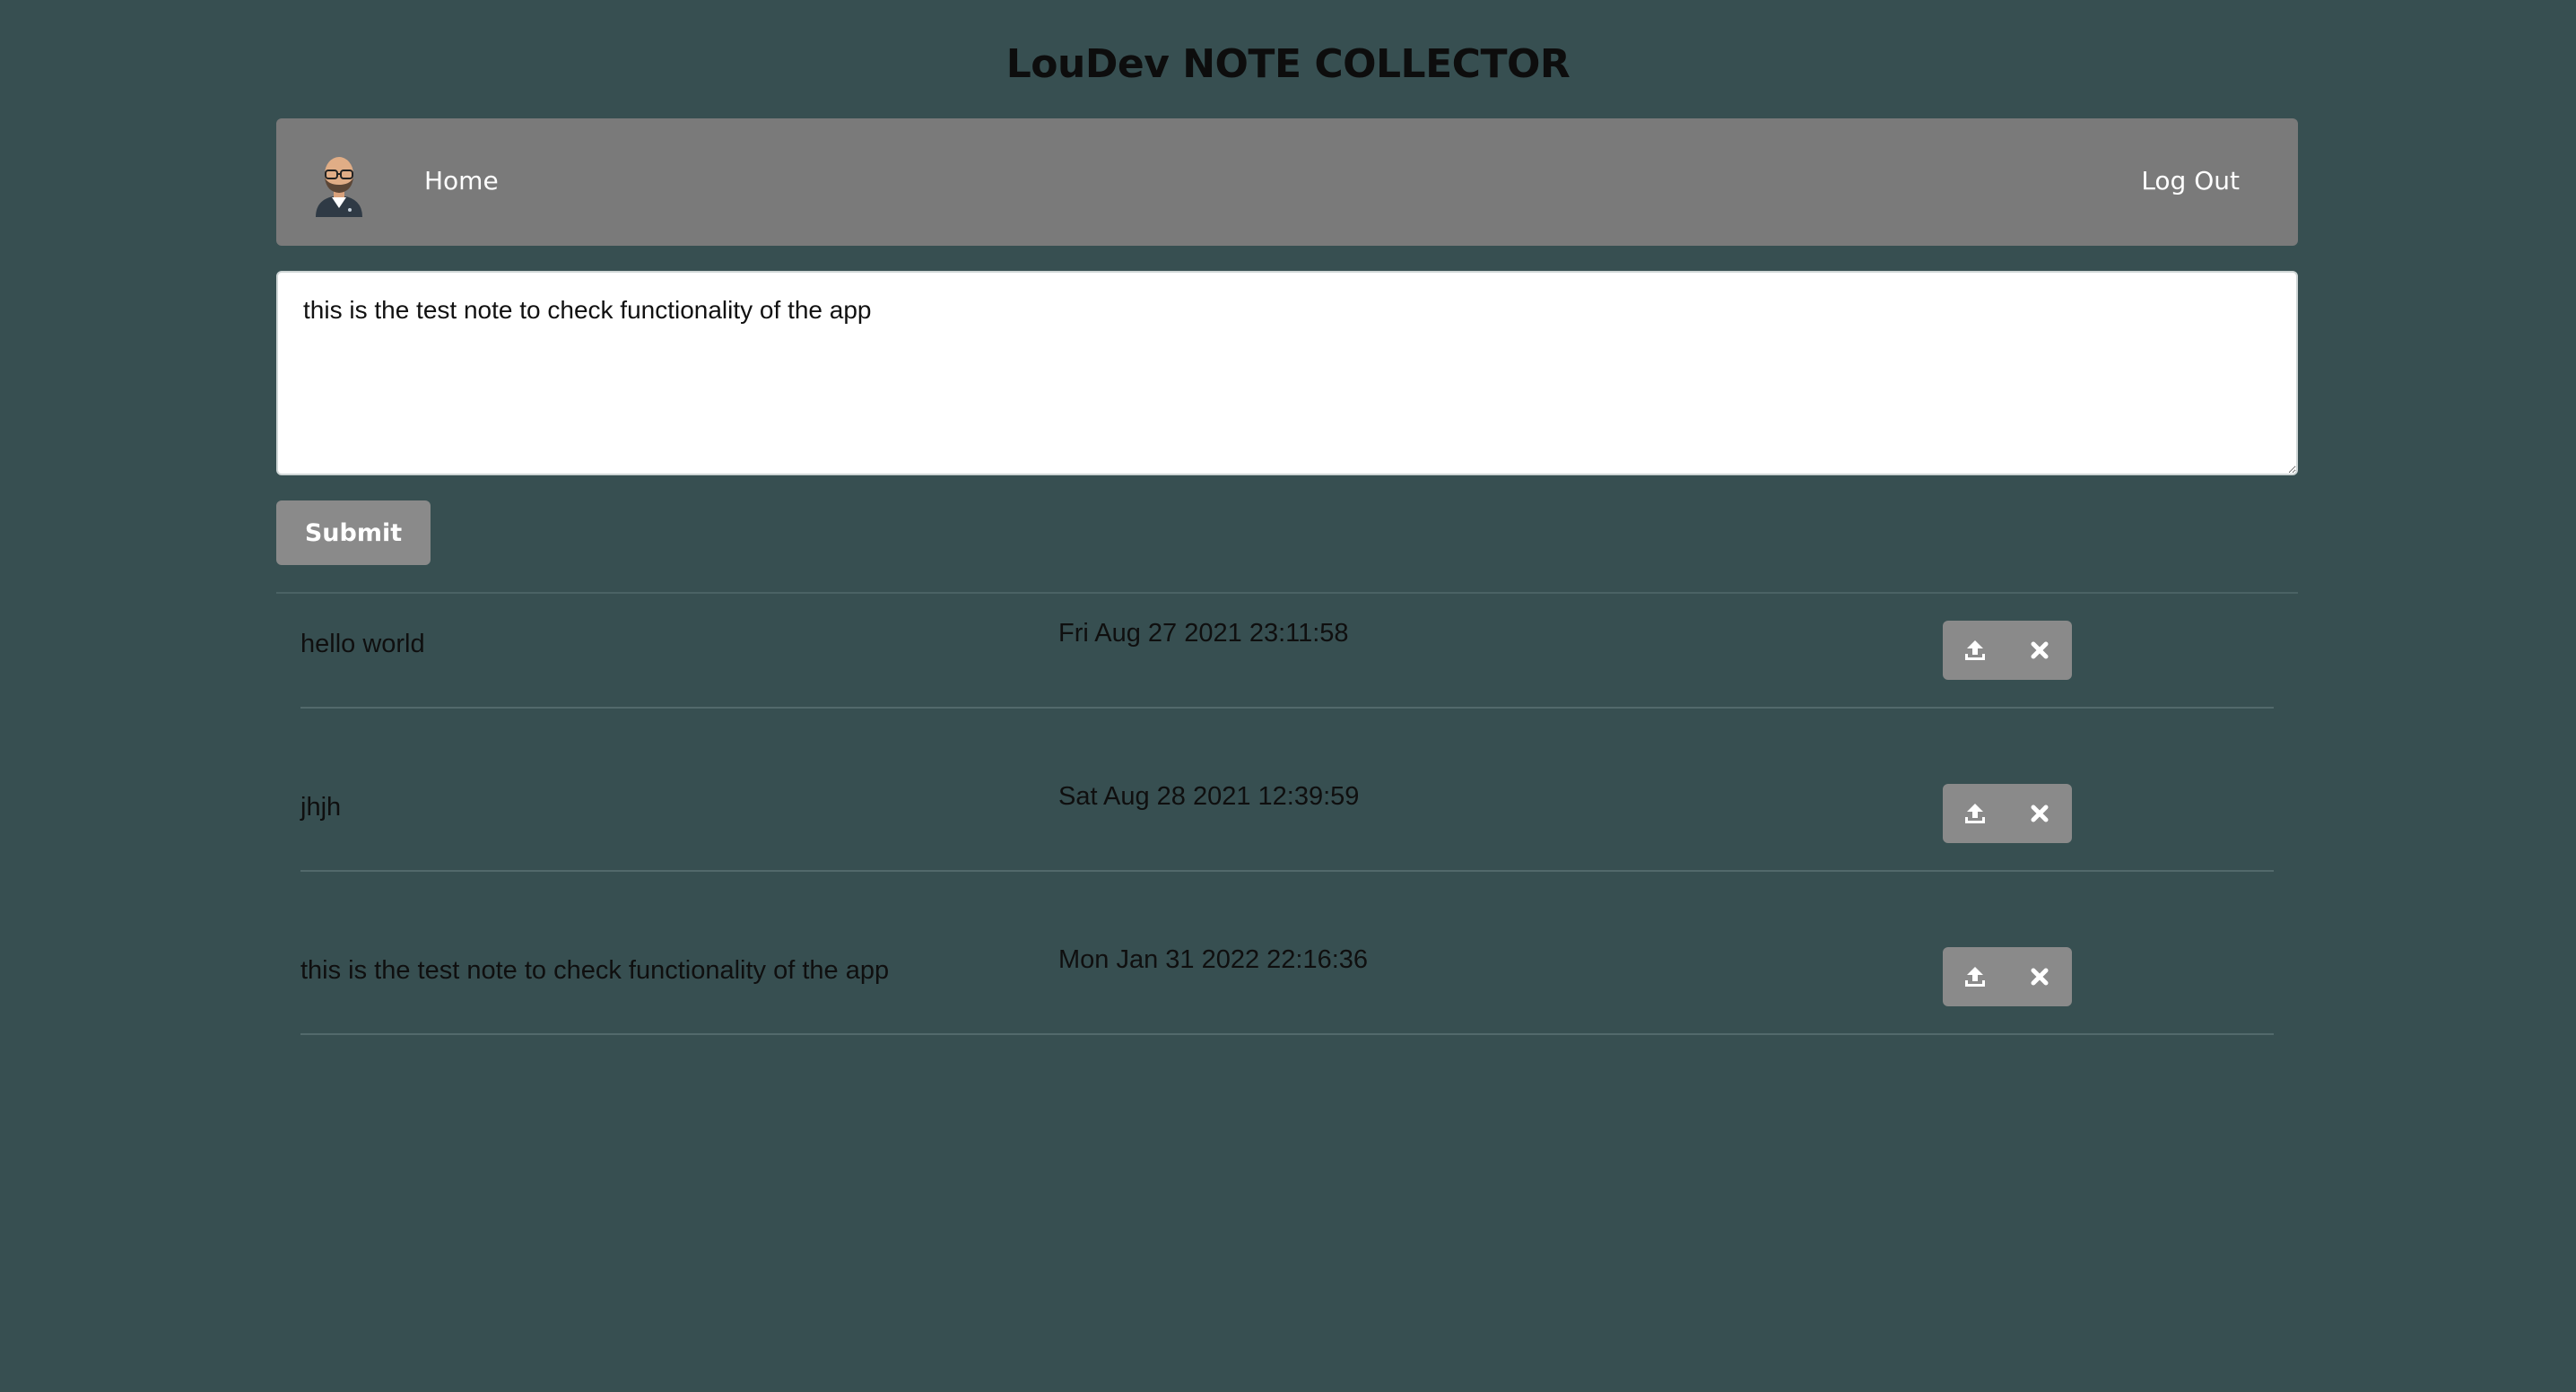  What do you see at coordinates (1287, 652) in the screenshot?
I see `note-row: hello world Fri Aug 27 2021 23:11:58` at bounding box center [1287, 652].